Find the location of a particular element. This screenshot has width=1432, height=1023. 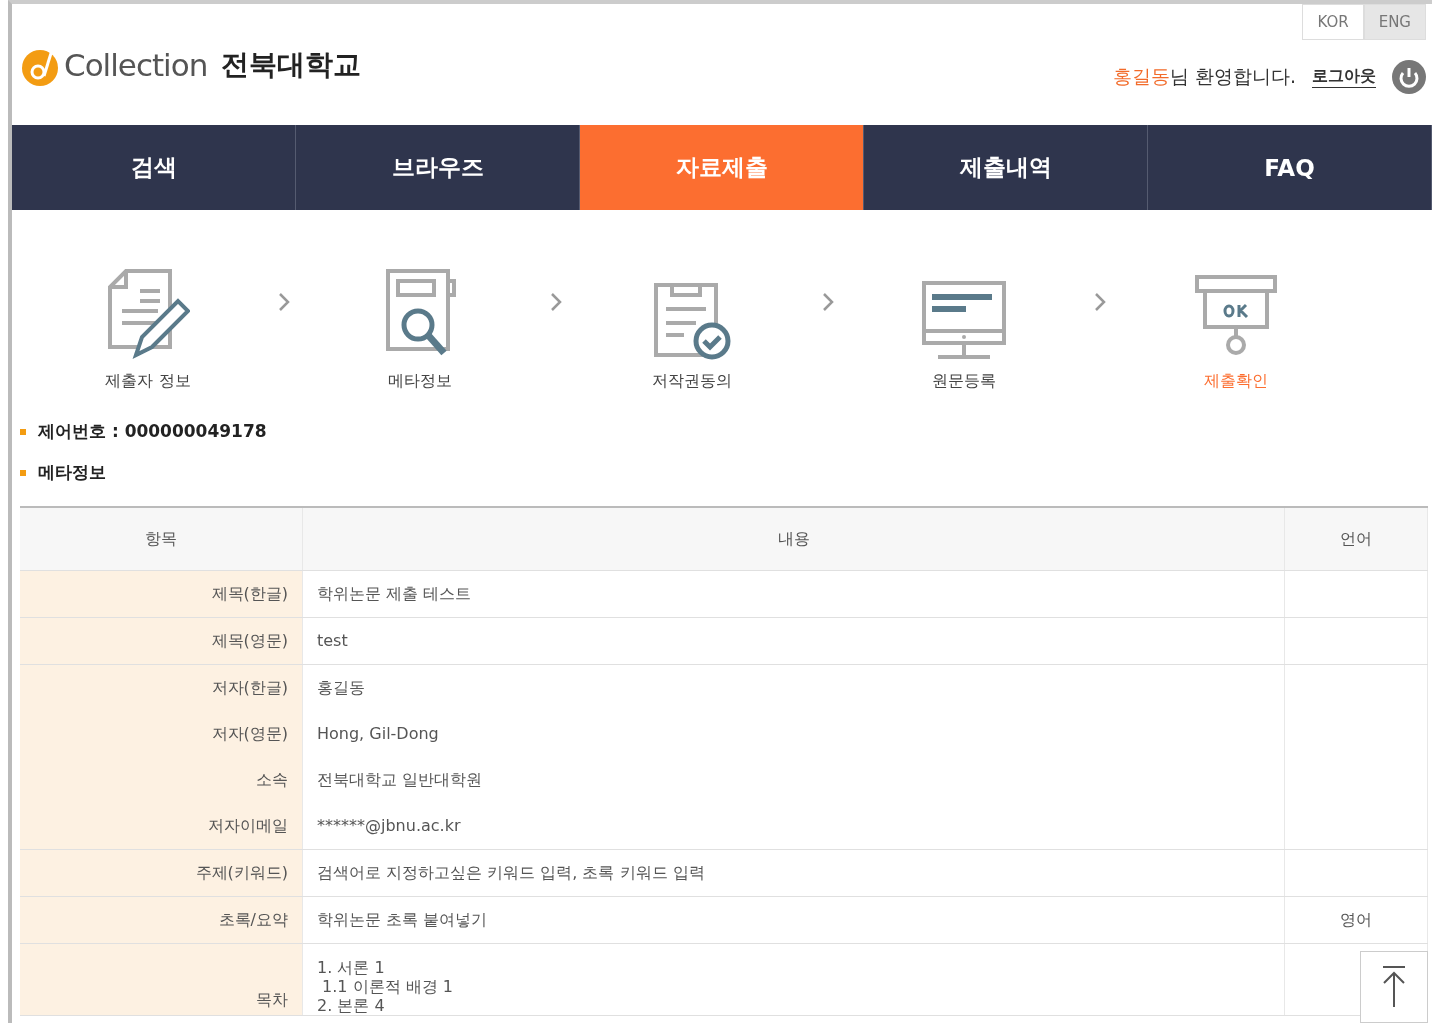

power-icon is located at coordinates (1409, 77).